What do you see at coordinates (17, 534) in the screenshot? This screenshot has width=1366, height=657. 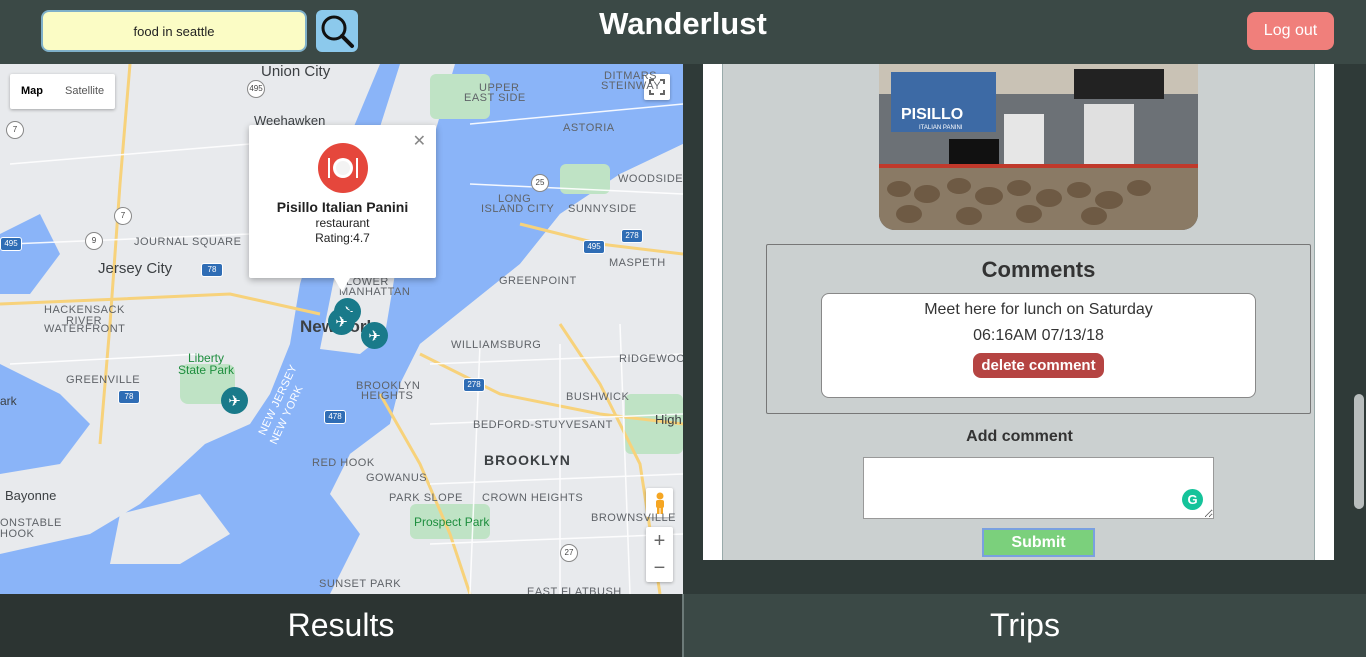 I see `map-label: HOOK` at bounding box center [17, 534].